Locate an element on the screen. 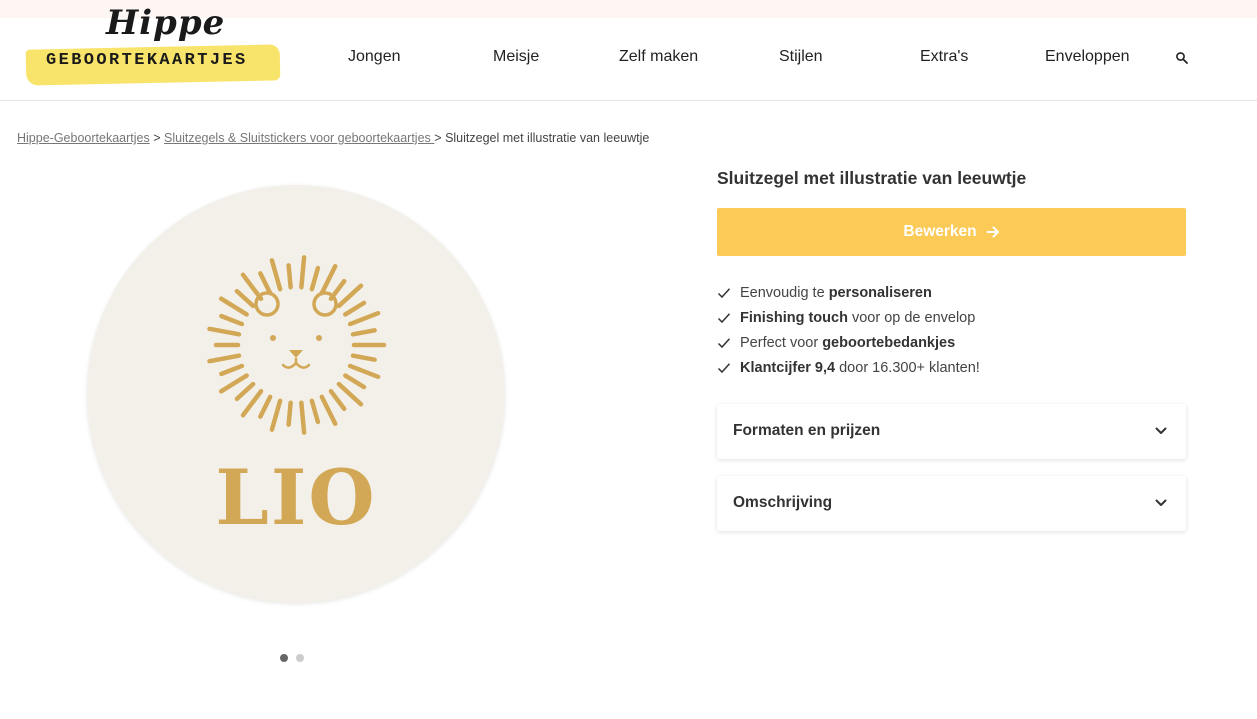 Image resolution: width=1257 pixels, height=719 pixels. site-logo: Hippe GEBOORTEKAARTJES is located at coordinates (155, 51).